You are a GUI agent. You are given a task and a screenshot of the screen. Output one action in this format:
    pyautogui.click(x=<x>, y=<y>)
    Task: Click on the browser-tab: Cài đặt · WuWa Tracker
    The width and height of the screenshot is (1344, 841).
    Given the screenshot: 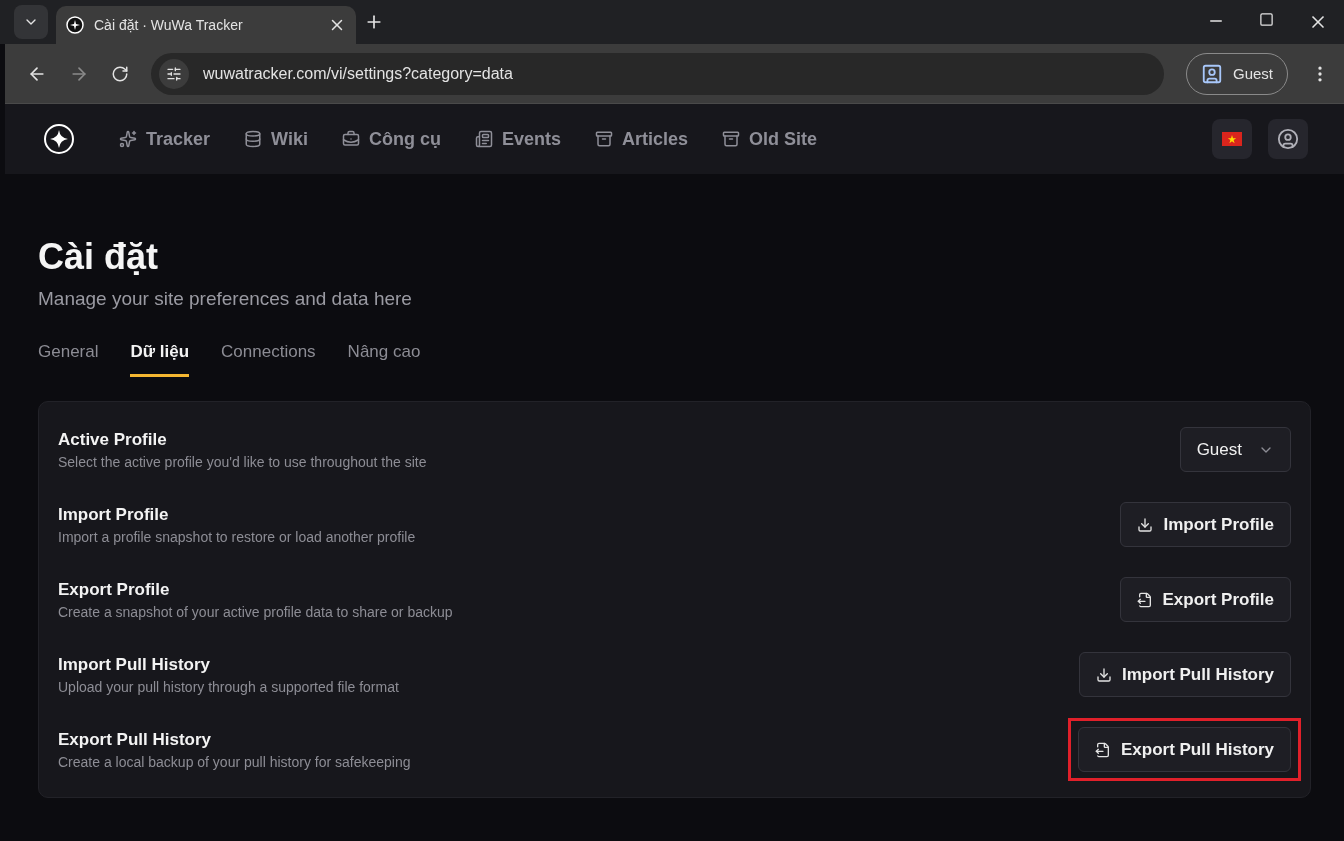 What is the action you would take?
    pyautogui.click(x=206, y=25)
    